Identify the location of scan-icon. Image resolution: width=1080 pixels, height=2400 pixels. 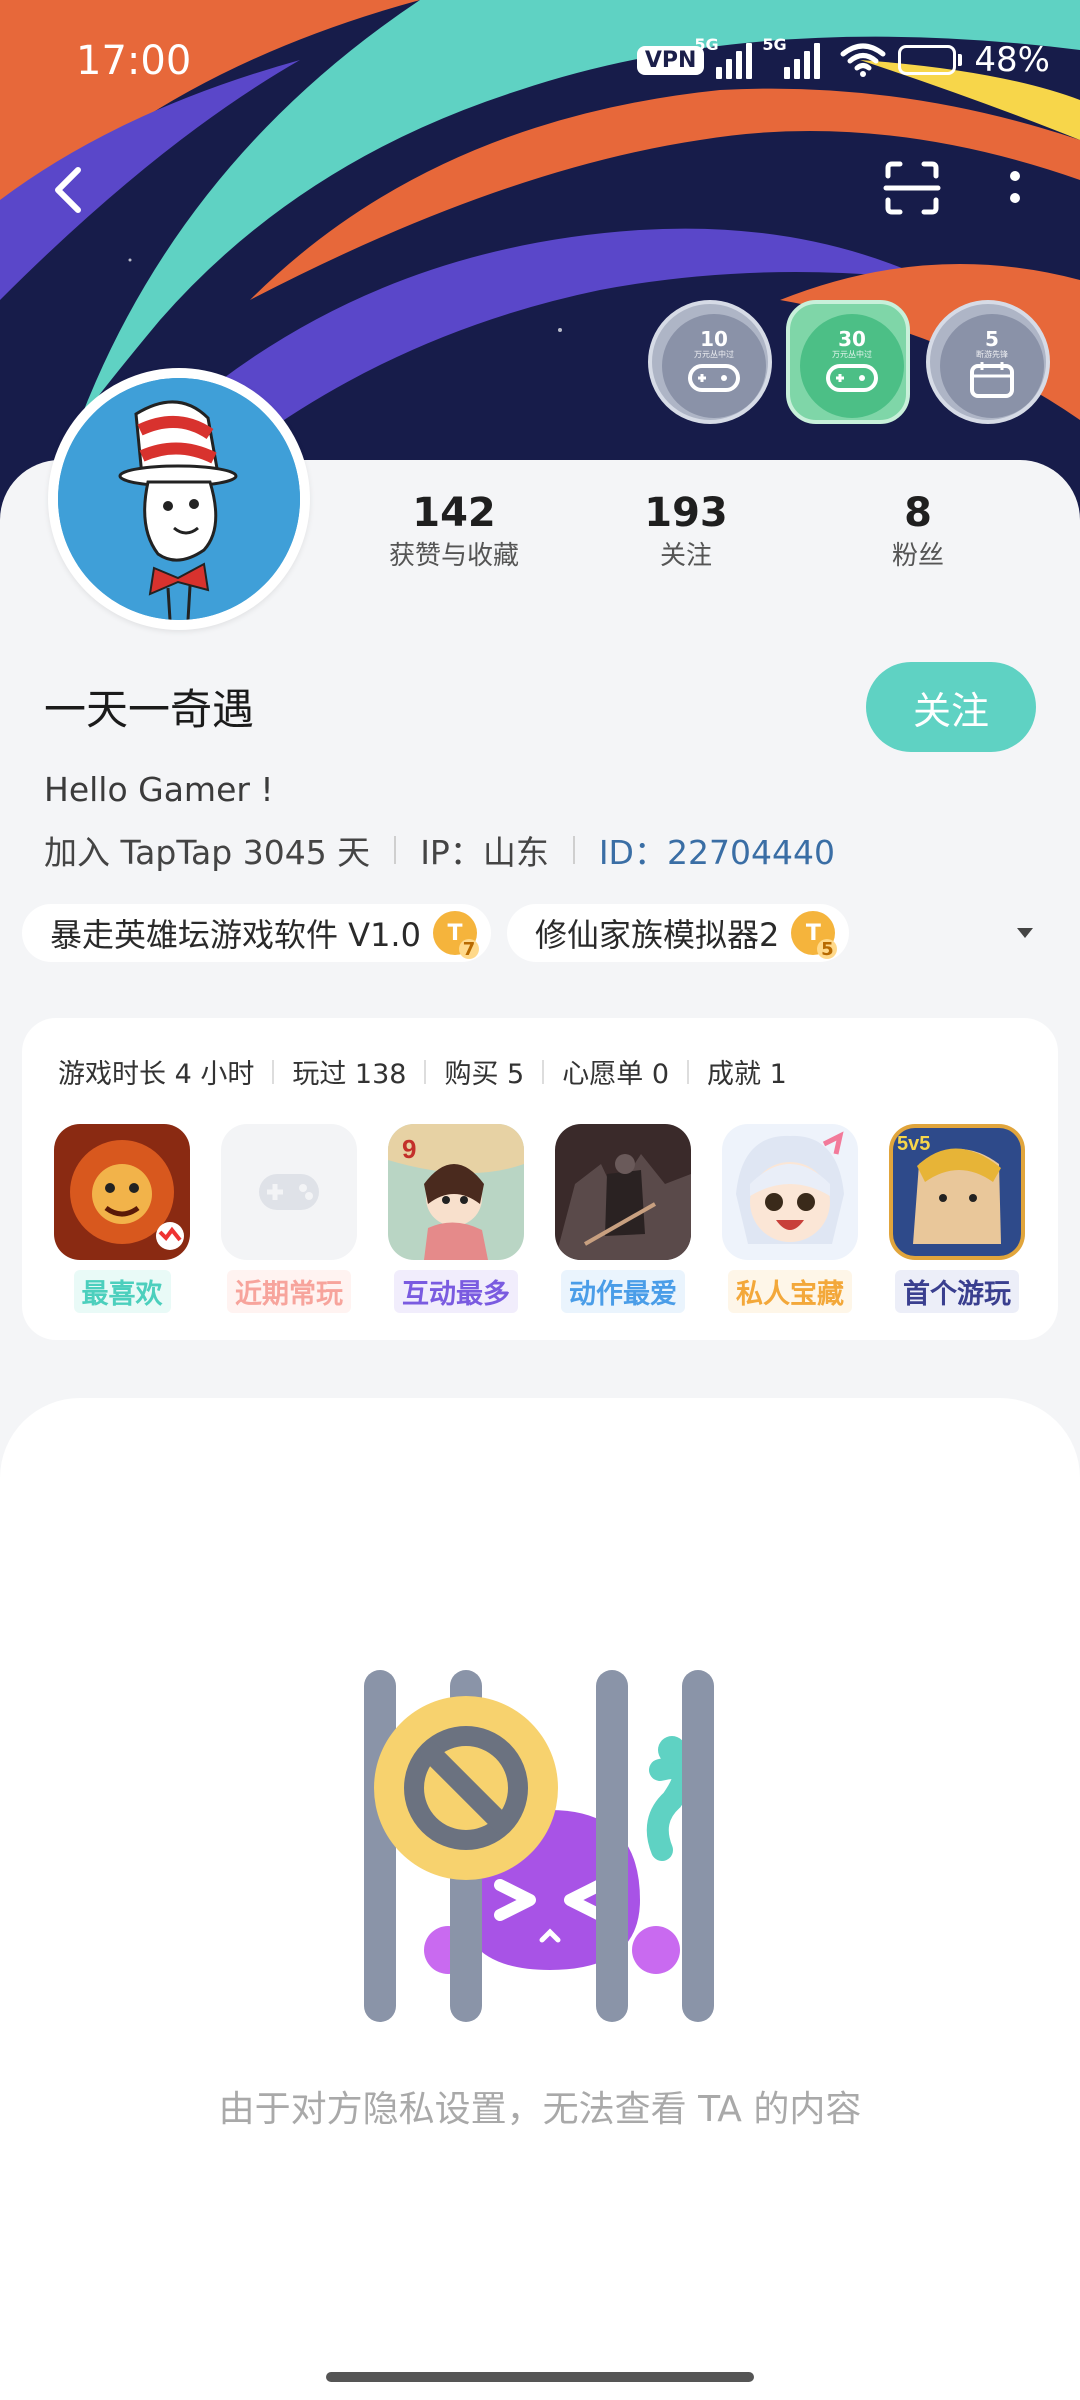
(912, 188).